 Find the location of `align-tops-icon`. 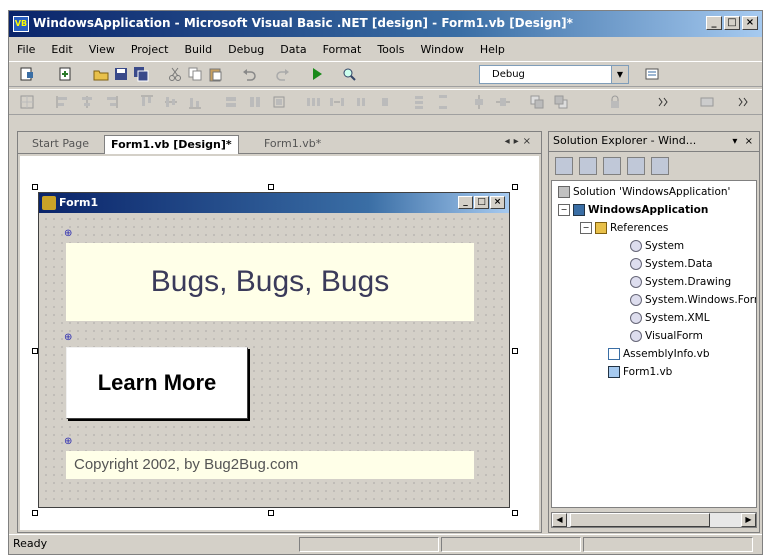

align-tops-icon is located at coordinates (147, 102).